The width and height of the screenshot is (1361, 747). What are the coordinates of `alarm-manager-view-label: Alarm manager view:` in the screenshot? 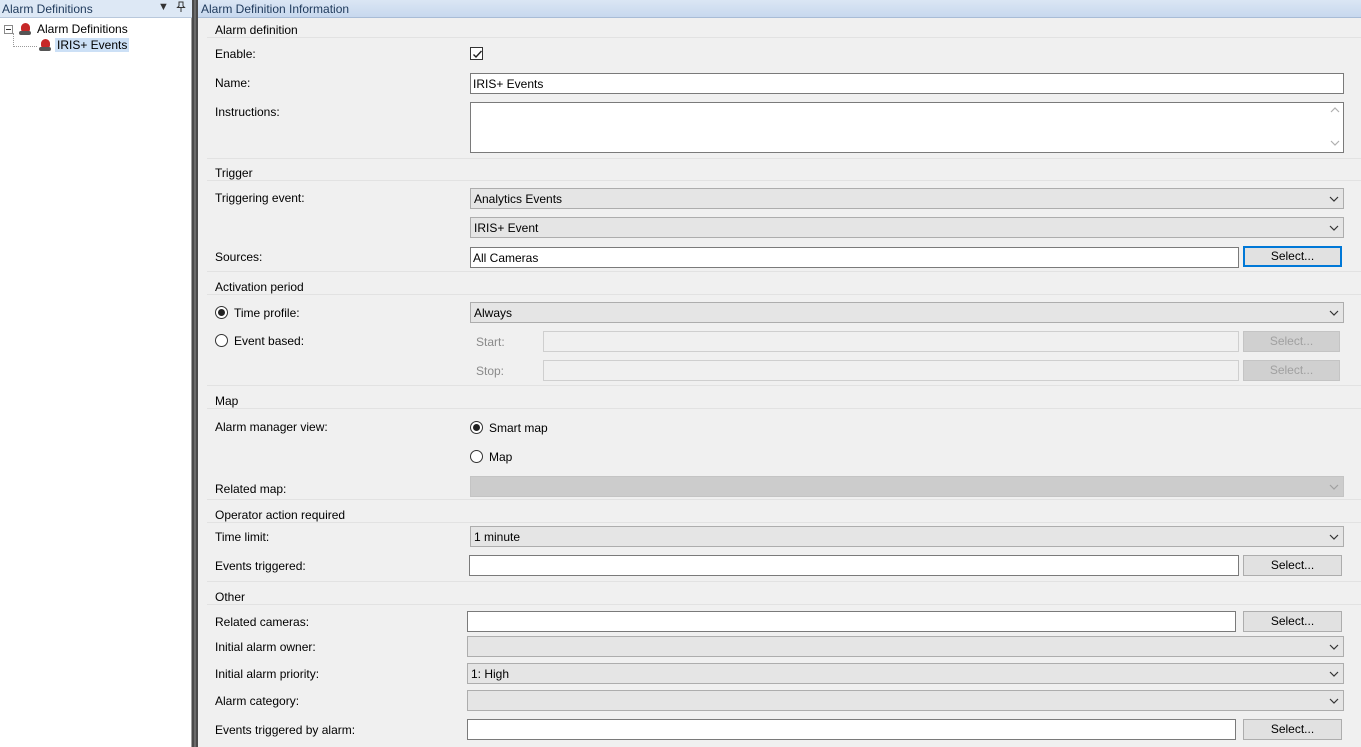 It's located at (271, 427).